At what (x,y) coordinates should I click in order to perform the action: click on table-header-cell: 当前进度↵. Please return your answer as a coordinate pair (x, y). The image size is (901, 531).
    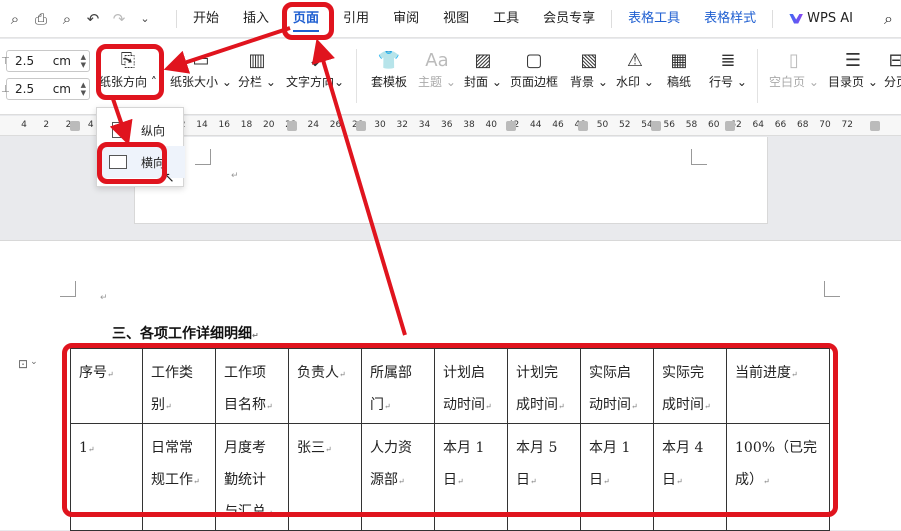
    Looking at the image, I should click on (778, 386).